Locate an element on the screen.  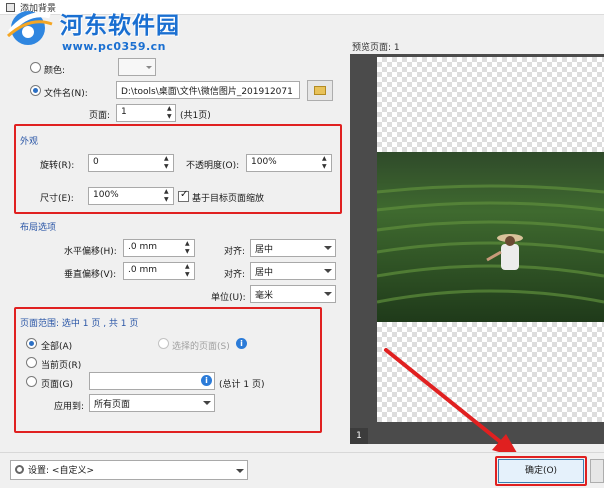
v-align-select: 居中 is located at coordinates (293, 271).